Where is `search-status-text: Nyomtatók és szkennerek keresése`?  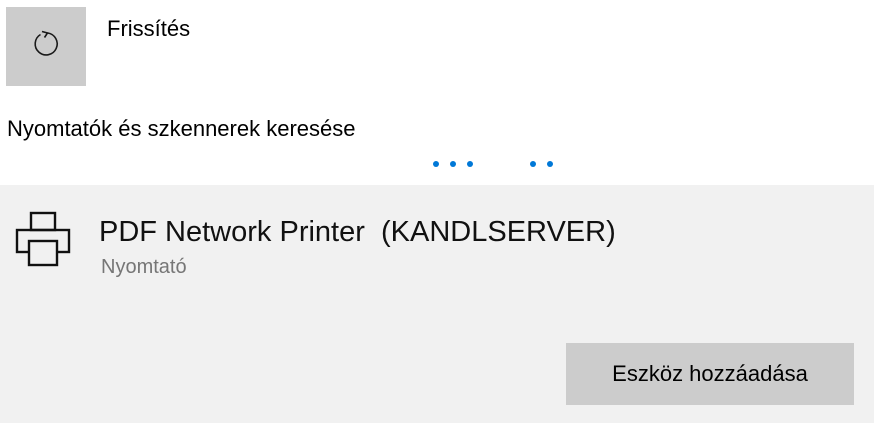
search-status-text: Nyomtatók és szkennerek keresése is located at coordinates (181, 128).